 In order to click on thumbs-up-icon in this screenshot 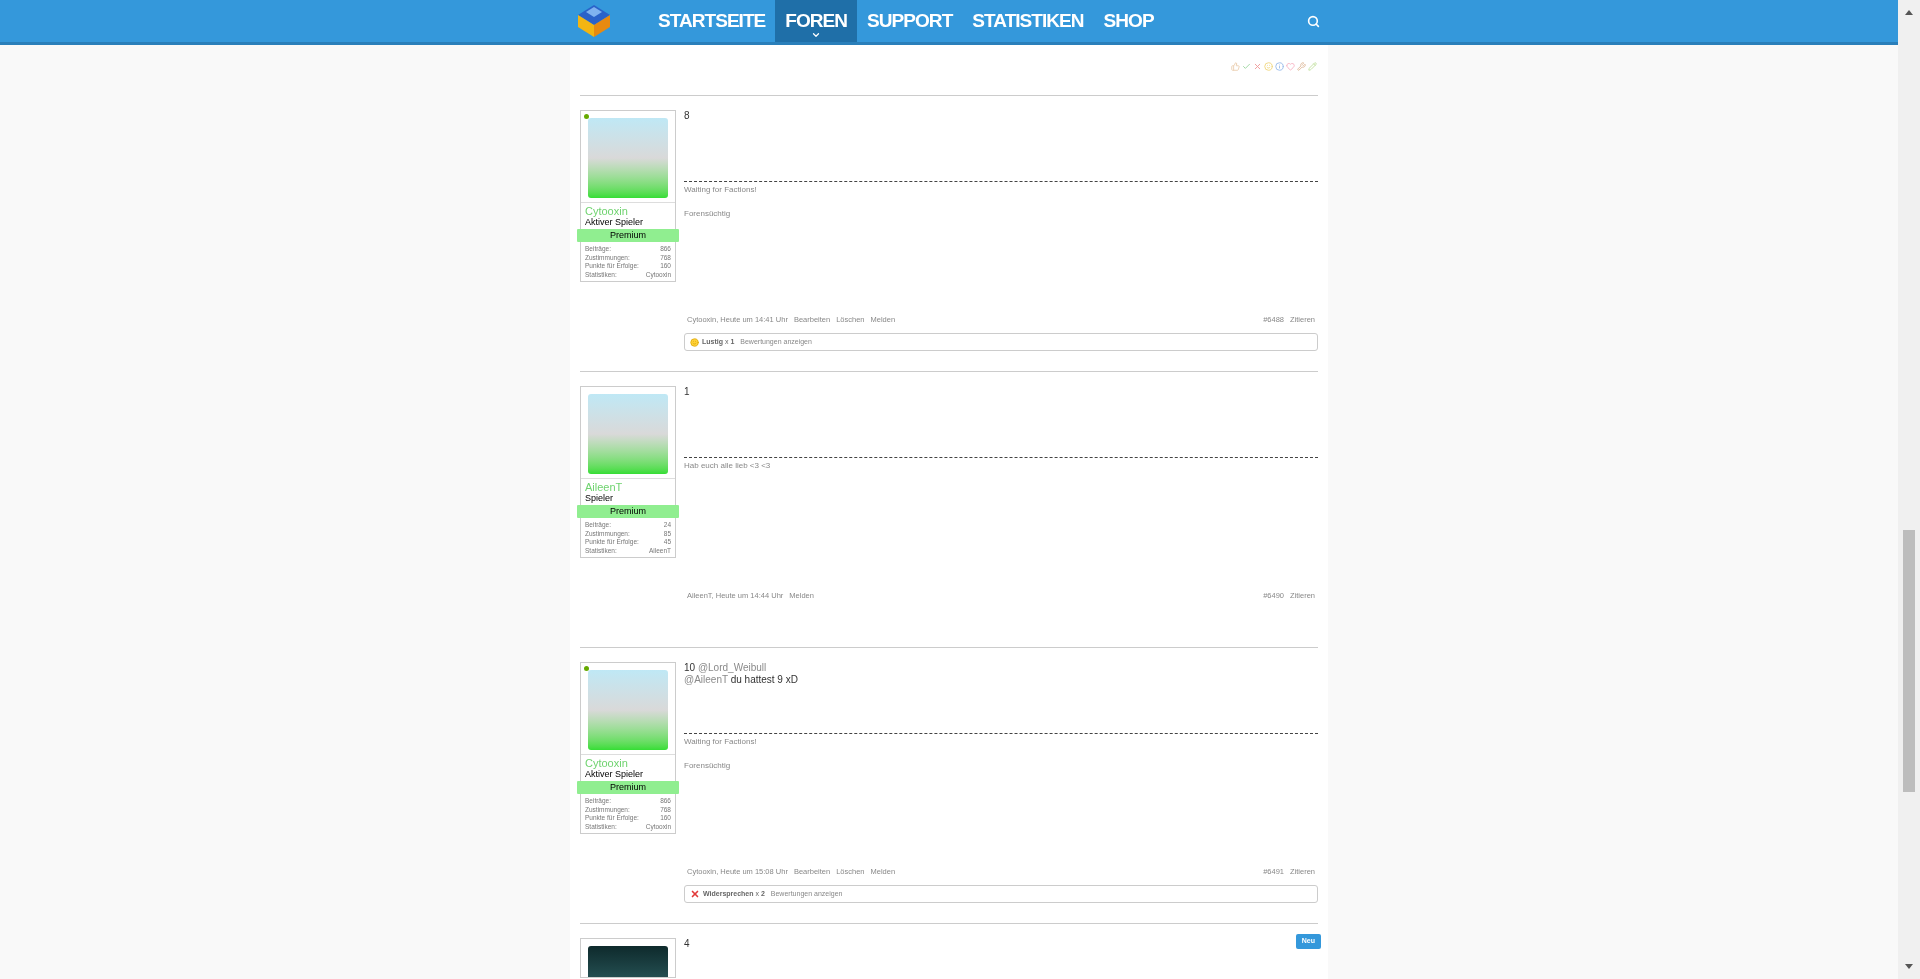, I will do `click(1235, 66)`.